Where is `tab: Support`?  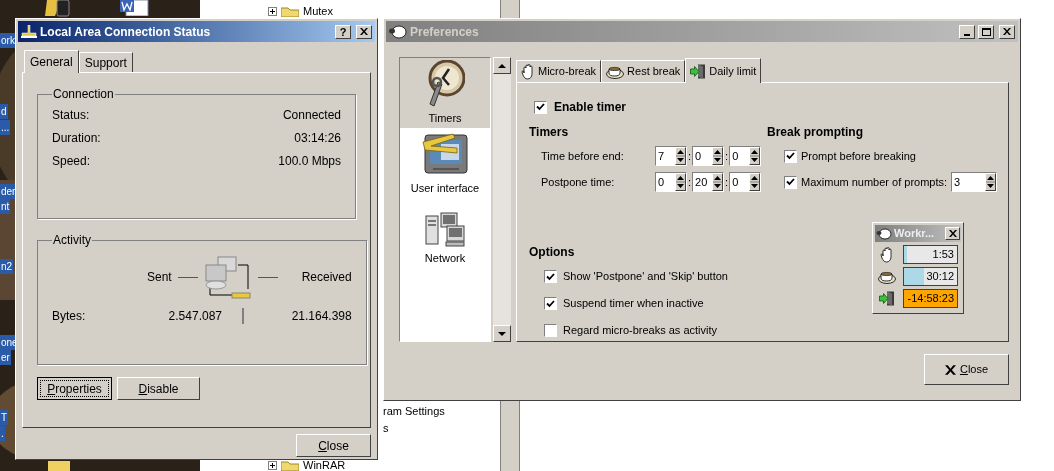 tab: Support is located at coordinates (105, 62).